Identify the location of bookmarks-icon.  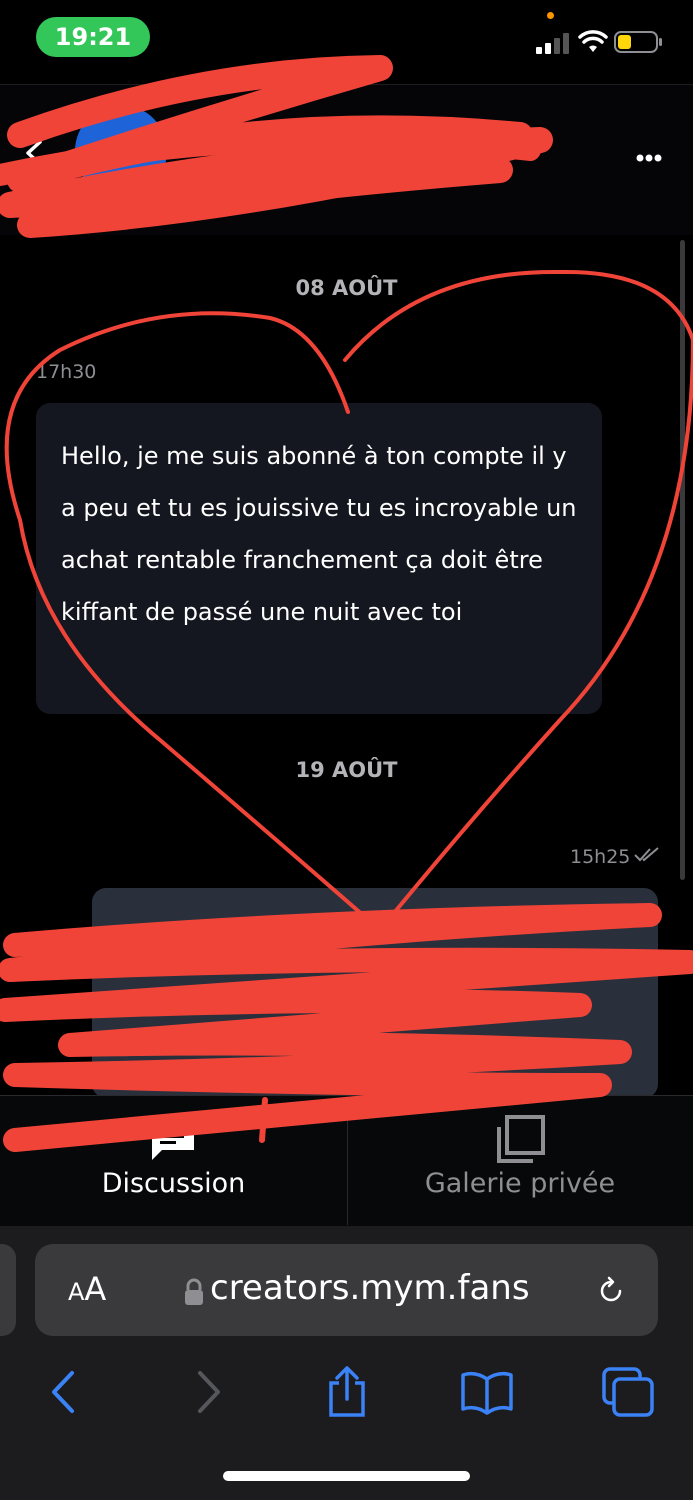
(487, 1392).